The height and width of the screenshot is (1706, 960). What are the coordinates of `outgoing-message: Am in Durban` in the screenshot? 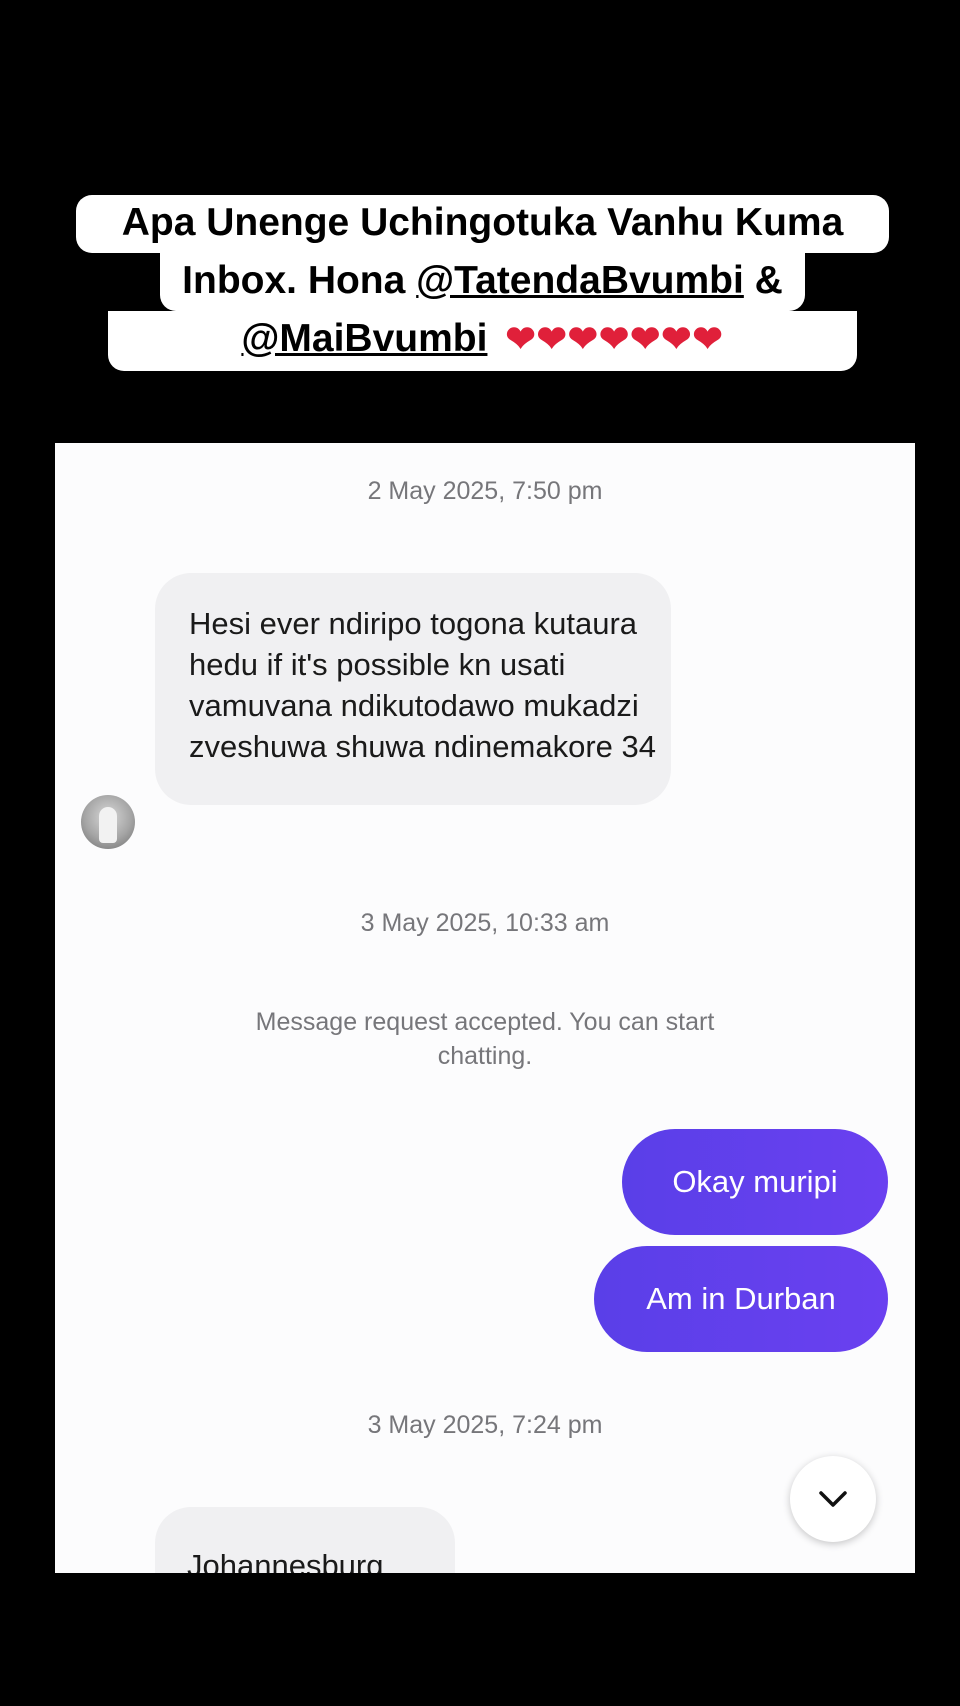 It's located at (741, 1299).